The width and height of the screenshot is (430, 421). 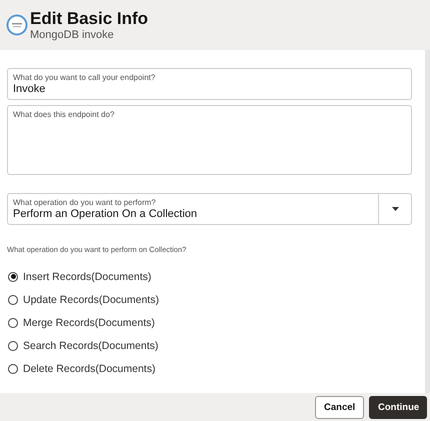 What do you see at coordinates (209, 84) in the screenshot?
I see `input-field: What do you want to call your endpoint? Invoke` at bounding box center [209, 84].